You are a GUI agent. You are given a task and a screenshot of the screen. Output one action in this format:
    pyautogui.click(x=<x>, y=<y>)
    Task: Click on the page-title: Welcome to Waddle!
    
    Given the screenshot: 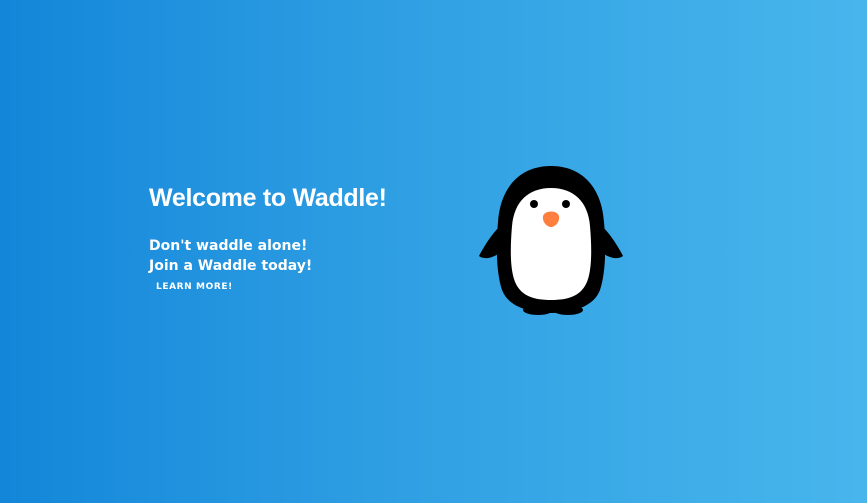 What is the action you would take?
    pyautogui.click(x=268, y=198)
    